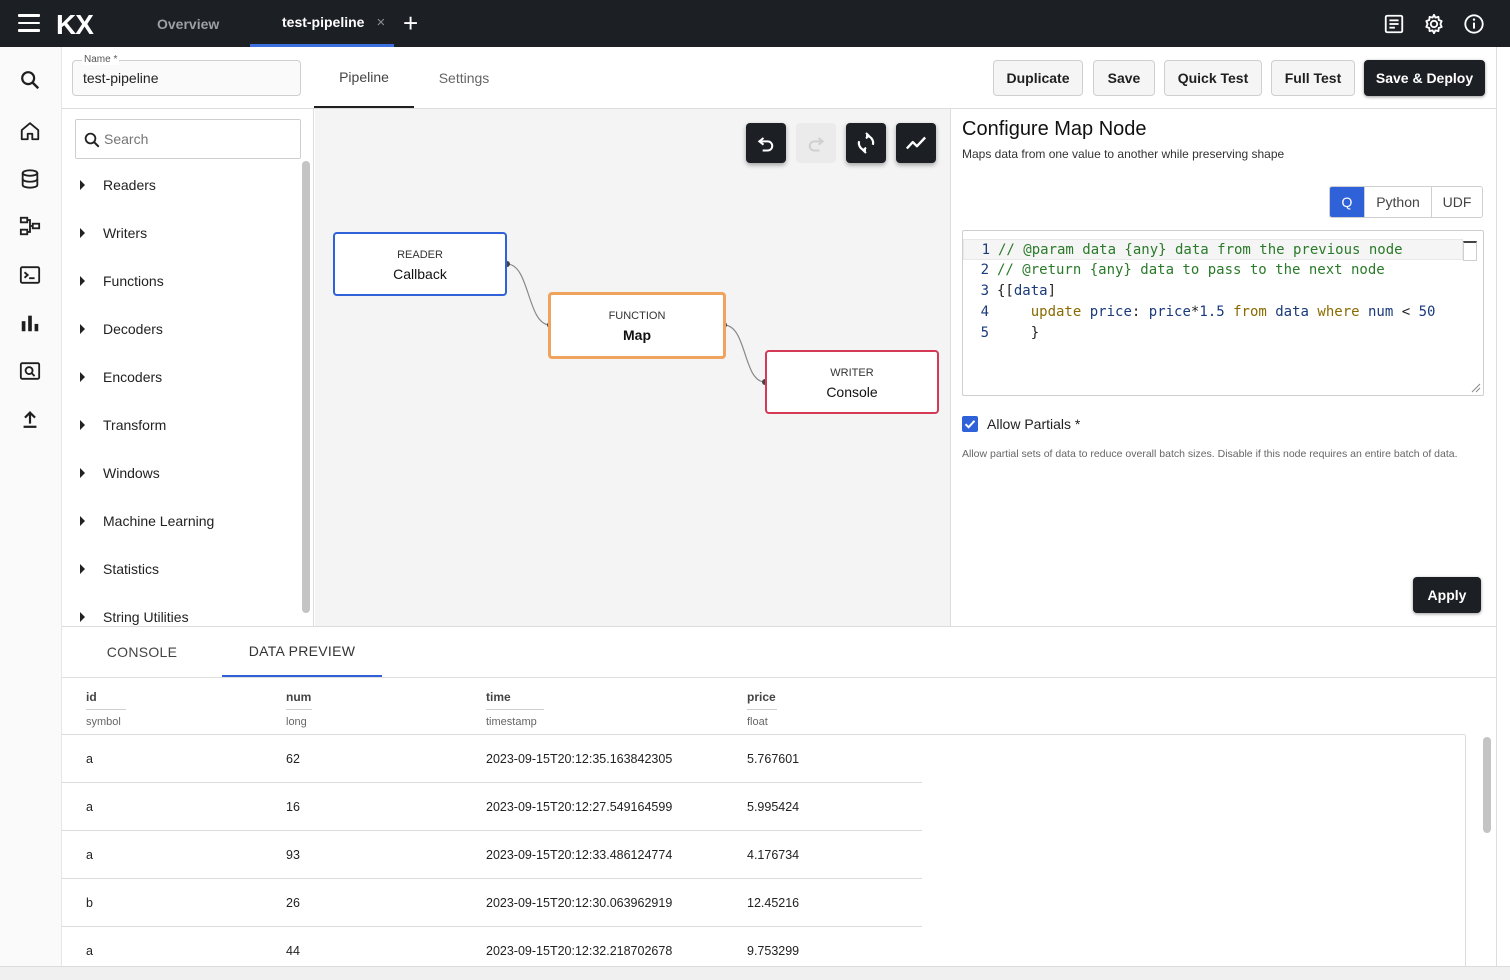 The image size is (1510, 980). Describe the element at coordinates (122, 281) in the screenshot. I see `palette-item-functions: Functions` at that location.